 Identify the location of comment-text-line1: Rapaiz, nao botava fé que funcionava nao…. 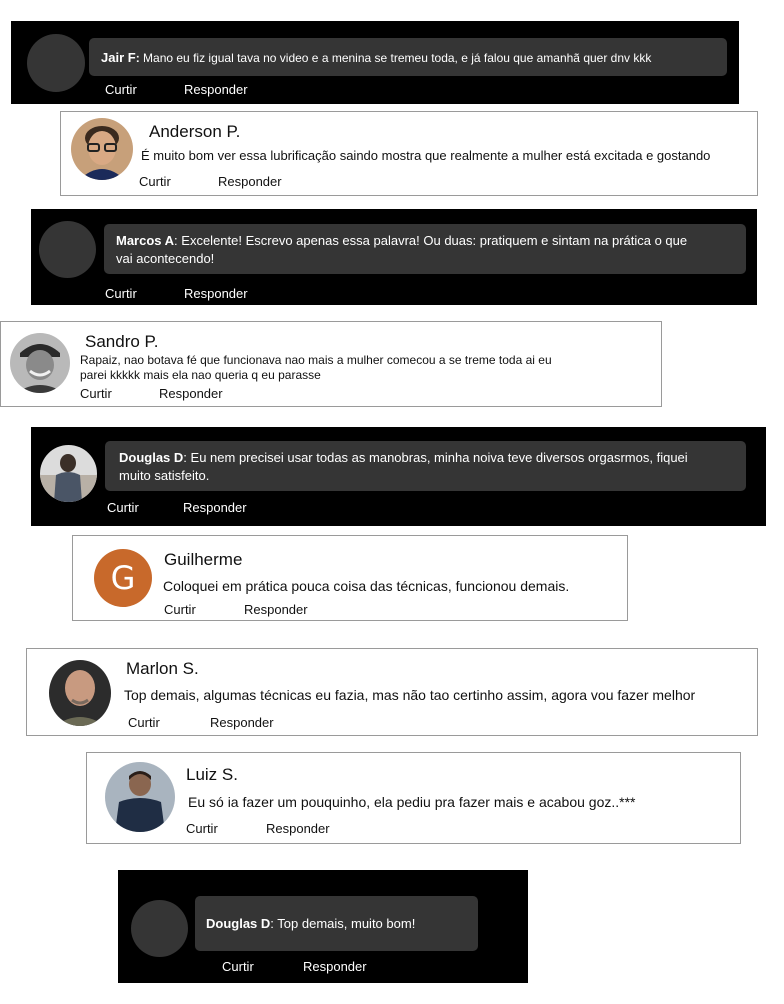
(316, 360).